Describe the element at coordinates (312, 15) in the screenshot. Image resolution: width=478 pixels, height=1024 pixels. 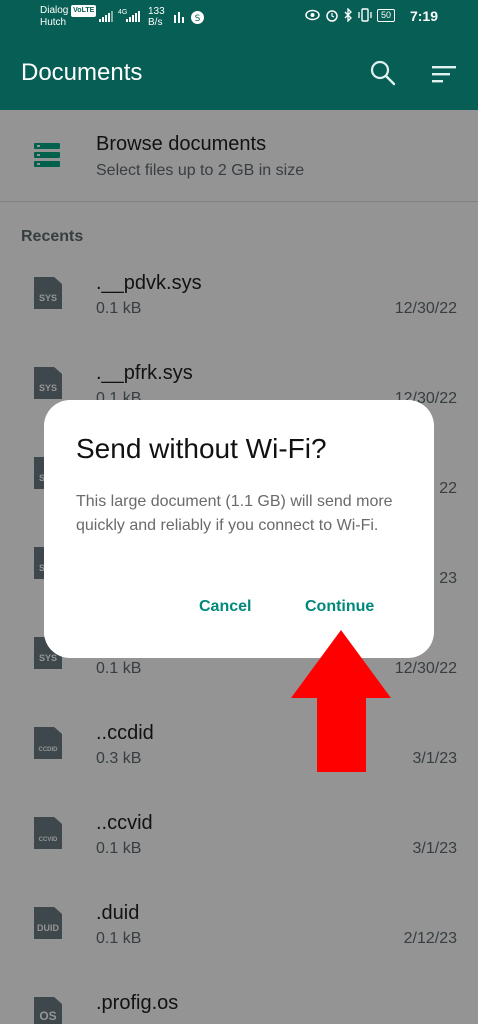
I see `eye-icon` at that location.